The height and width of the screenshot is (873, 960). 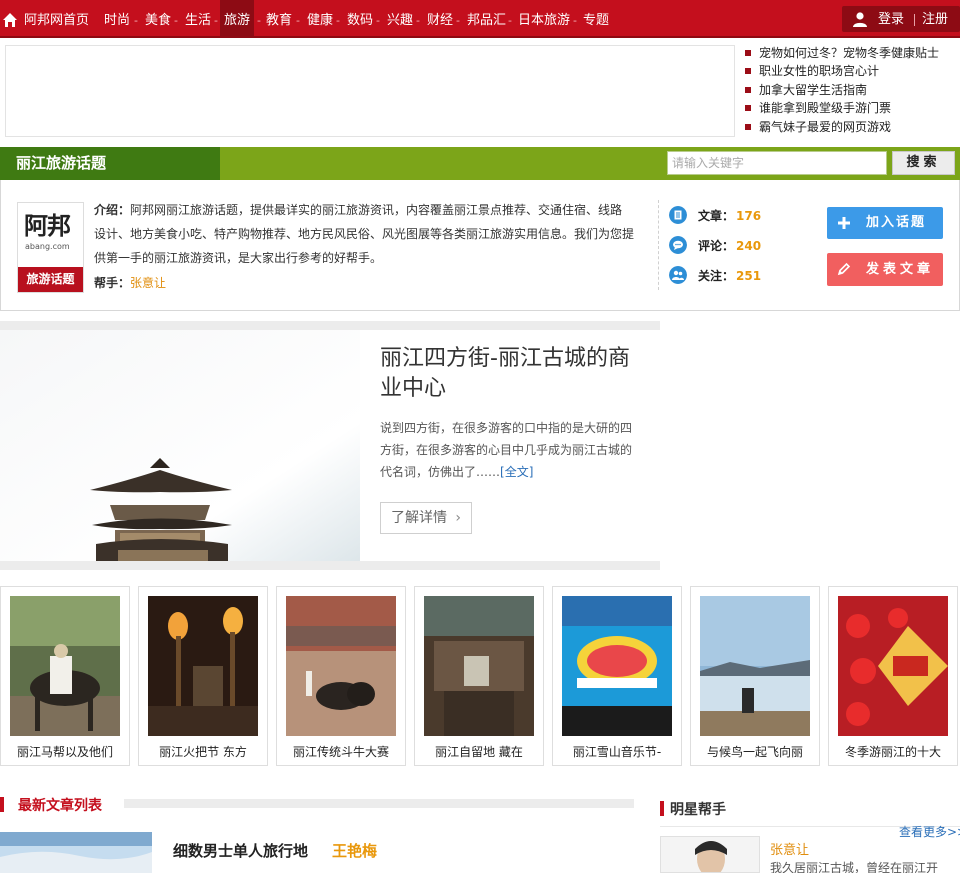 I want to click on feature-image, so click(x=180, y=445).